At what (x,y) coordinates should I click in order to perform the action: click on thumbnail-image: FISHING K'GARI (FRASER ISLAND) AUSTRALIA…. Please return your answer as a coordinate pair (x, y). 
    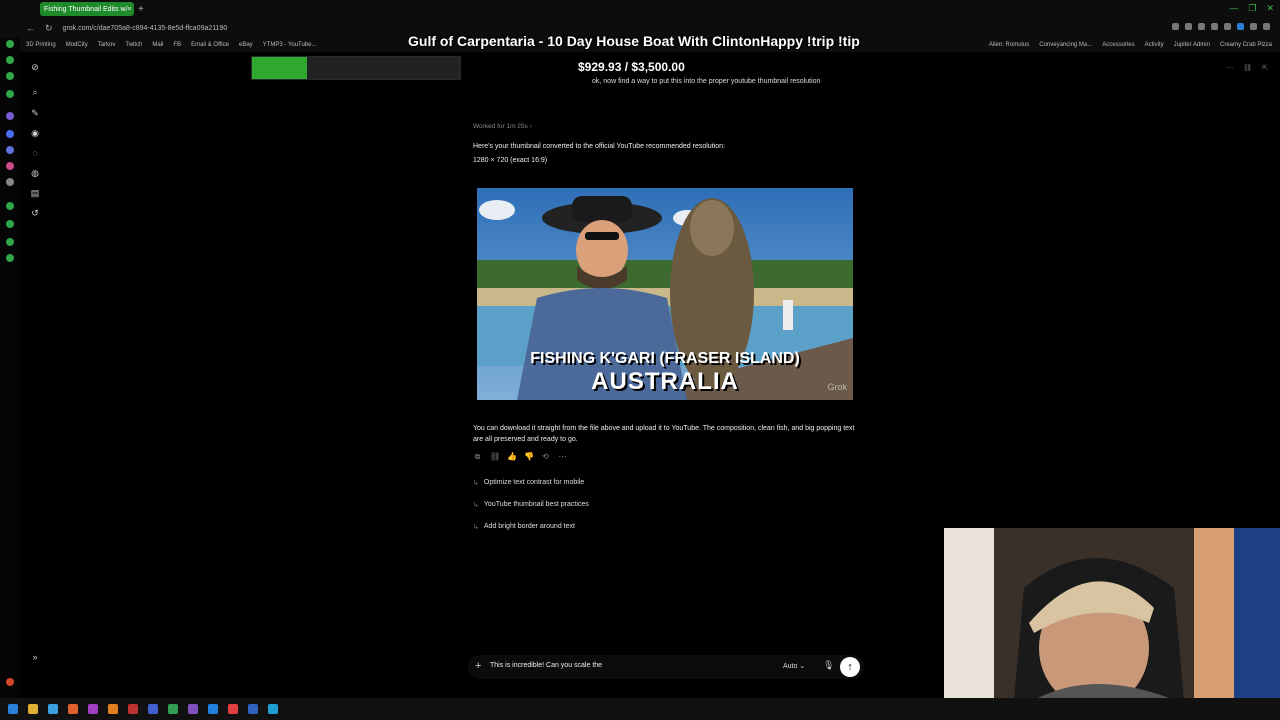
    Looking at the image, I should click on (665, 294).